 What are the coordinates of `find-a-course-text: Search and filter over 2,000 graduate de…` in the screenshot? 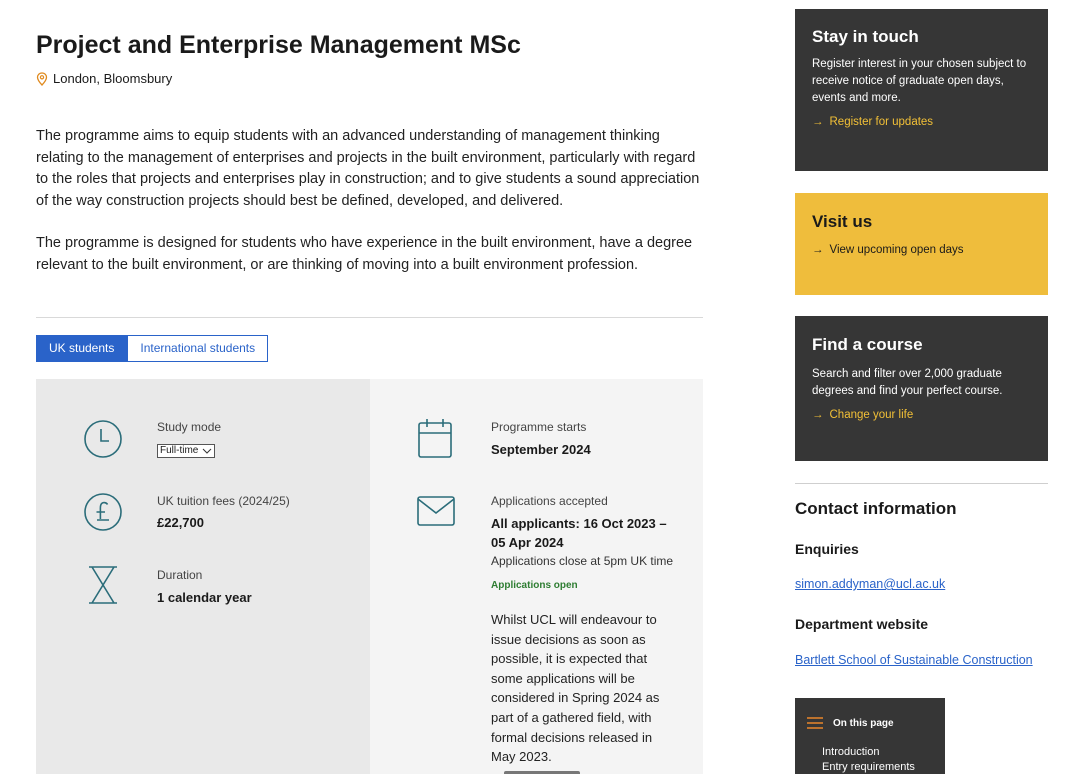 It's located at (907, 382).